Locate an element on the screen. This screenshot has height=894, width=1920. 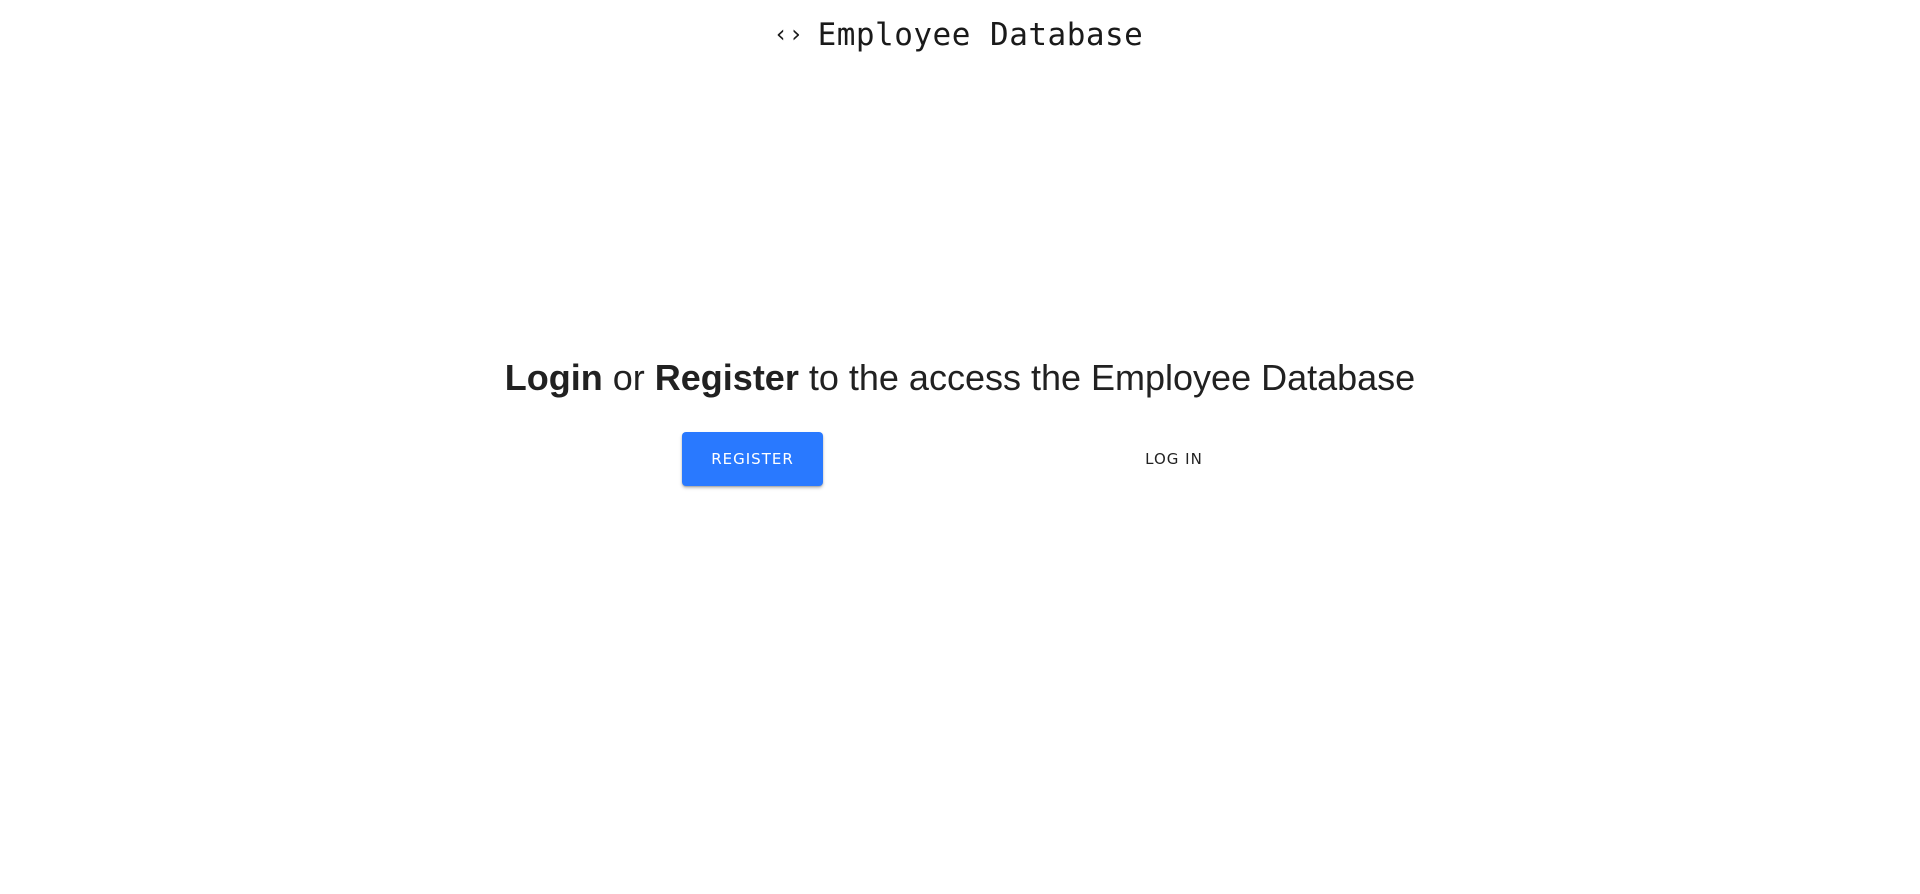
headline-login-word: Login is located at coordinates (553, 377).